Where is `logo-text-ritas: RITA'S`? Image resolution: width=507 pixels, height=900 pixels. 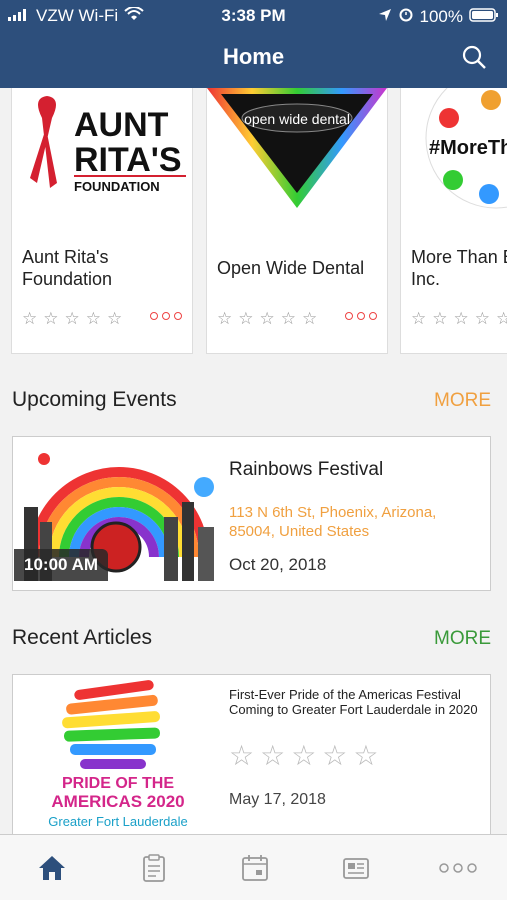
logo-text-ritas: RITA'S is located at coordinates (128, 160).